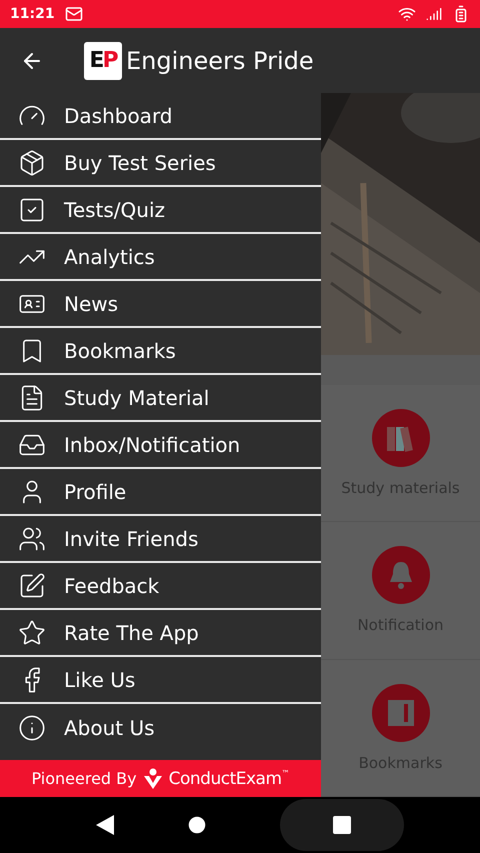  Describe the element at coordinates (32, 162) in the screenshot. I see `box-icon` at that location.